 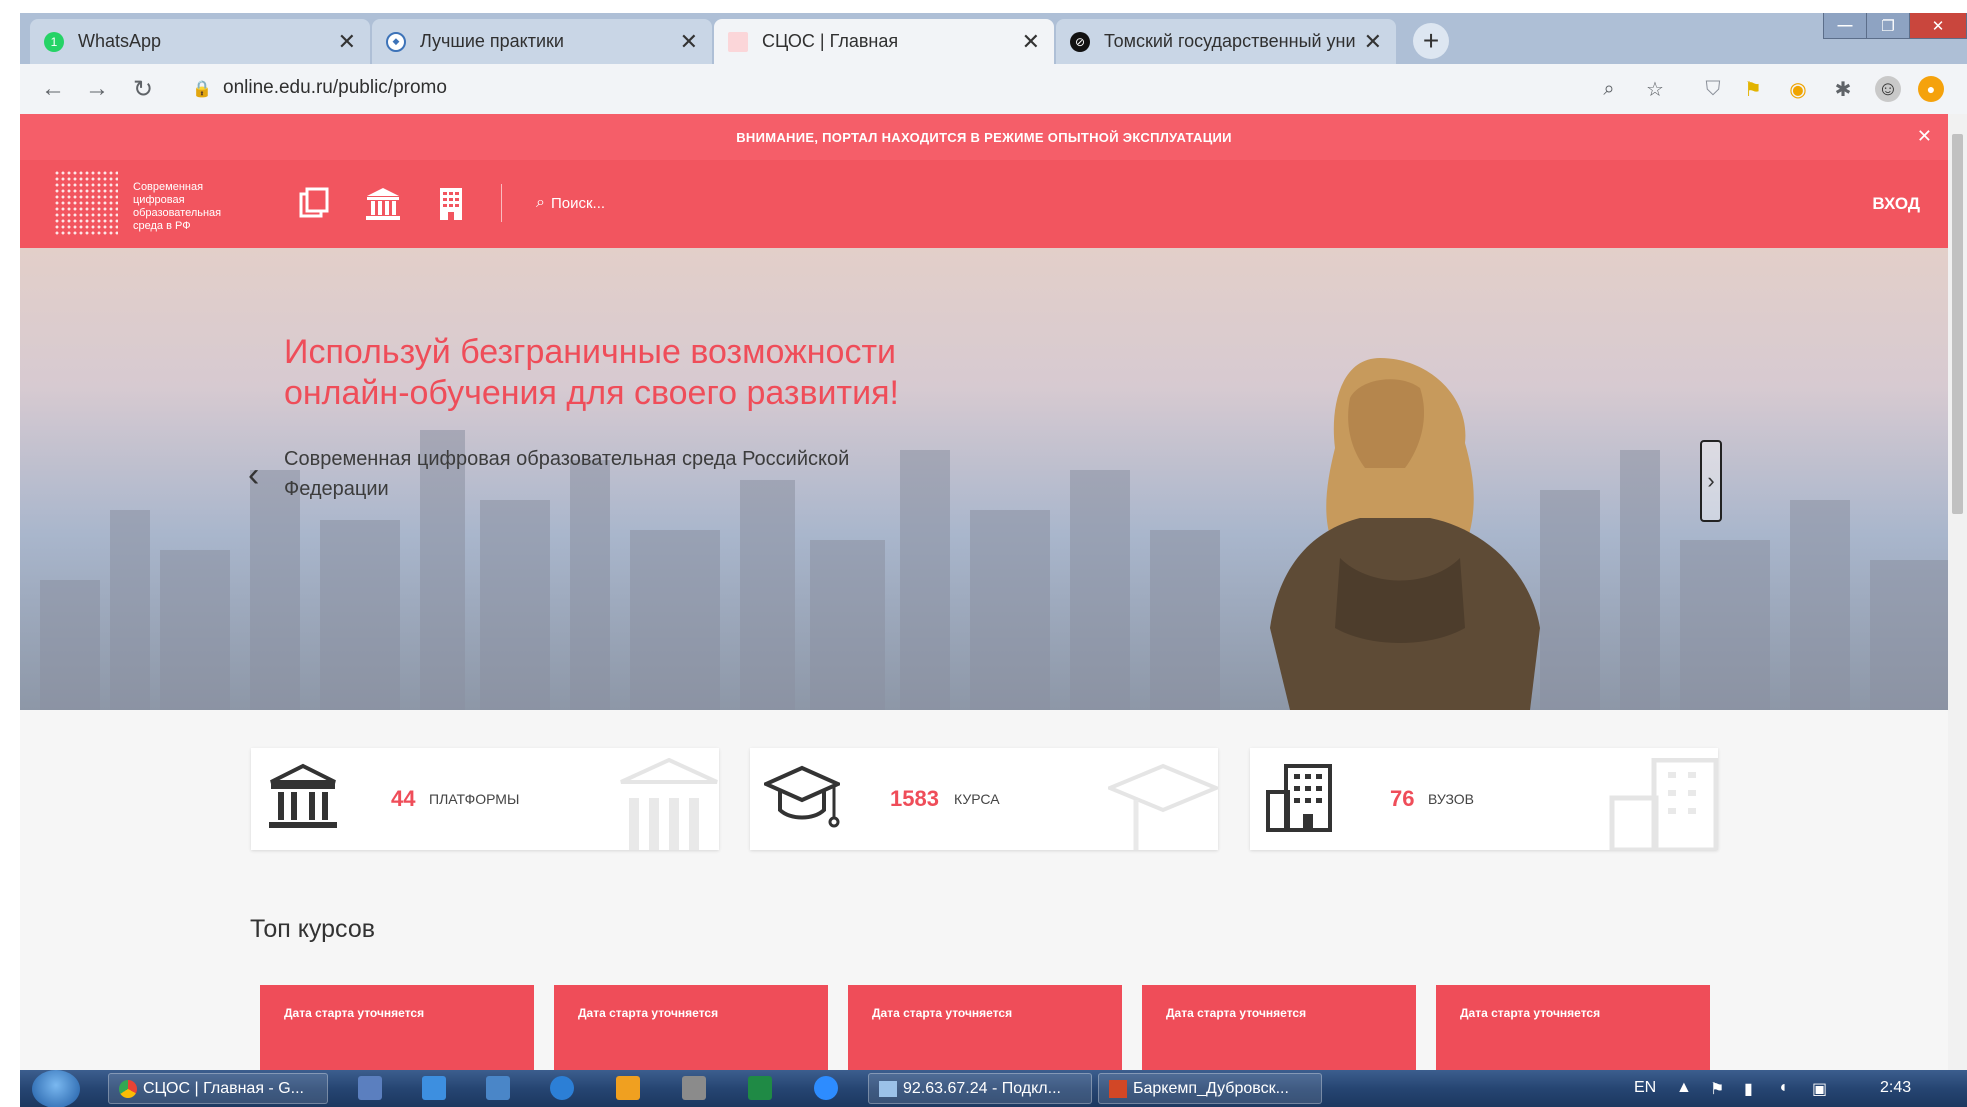 I want to click on back-button: ←, so click(x=53, y=89).